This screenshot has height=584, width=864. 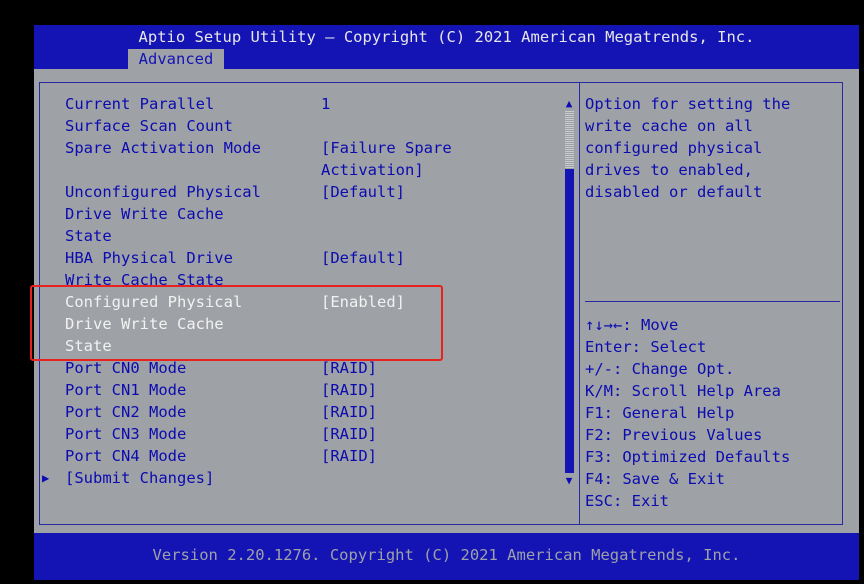 What do you see at coordinates (325, 104) in the screenshot?
I see `setting-value: 1` at bounding box center [325, 104].